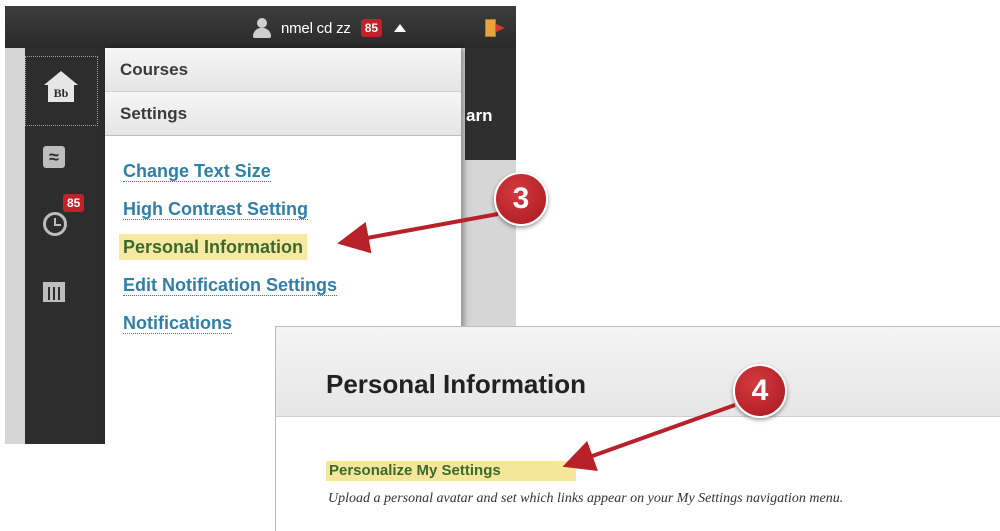 This screenshot has width=1000, height=531. Describe the element at coordinates (451, 471) in the screenshot. I see `personalize-my-settings-link: Personalize My Settings` at that location.